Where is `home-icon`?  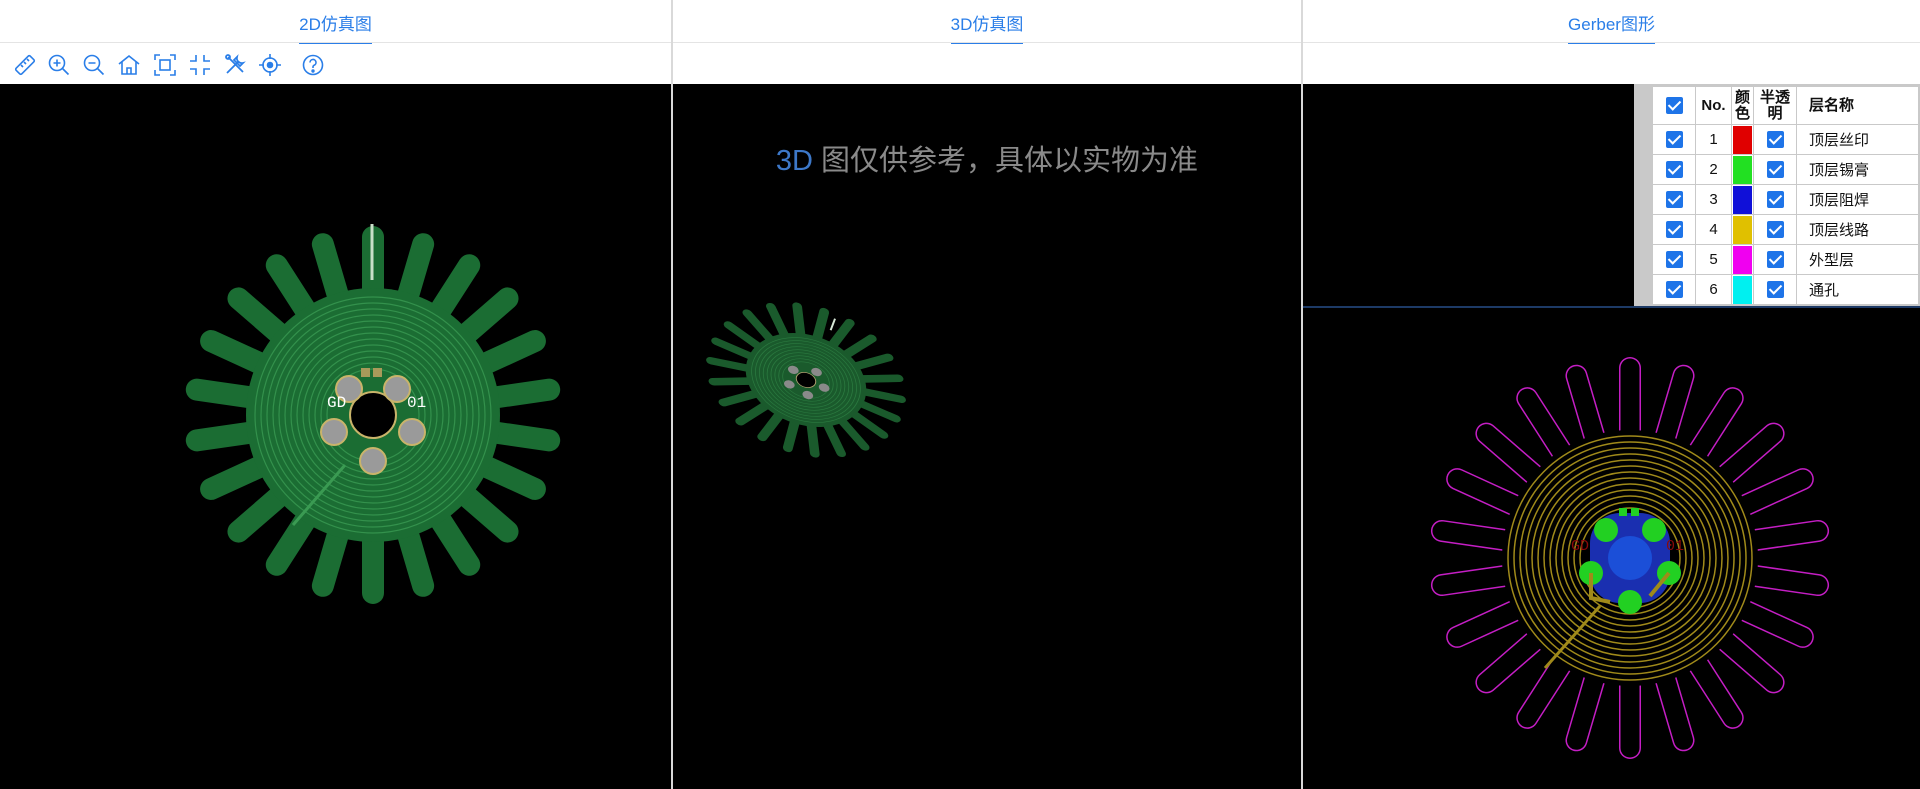 home-icon is located at coordinates (129, 65).